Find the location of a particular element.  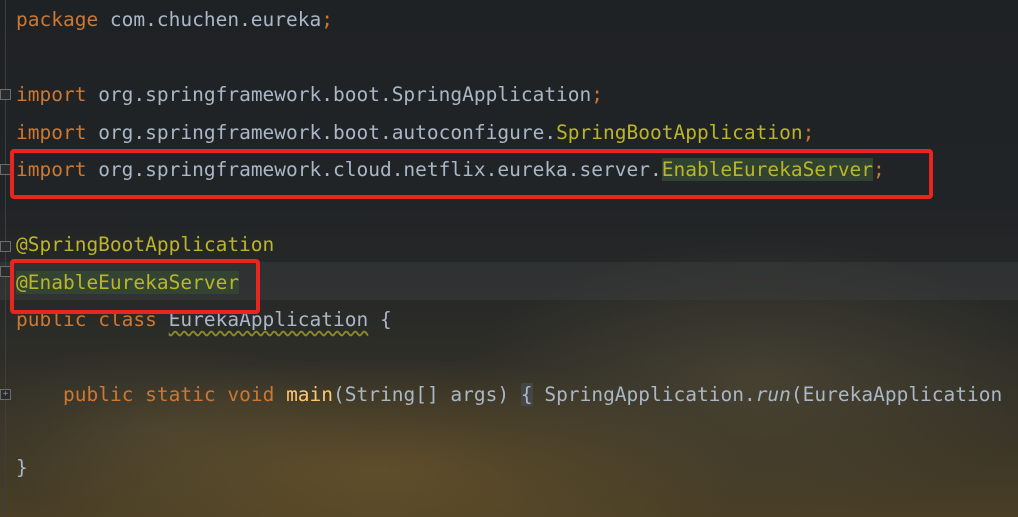

gutter is located at coordinates (5, 258).